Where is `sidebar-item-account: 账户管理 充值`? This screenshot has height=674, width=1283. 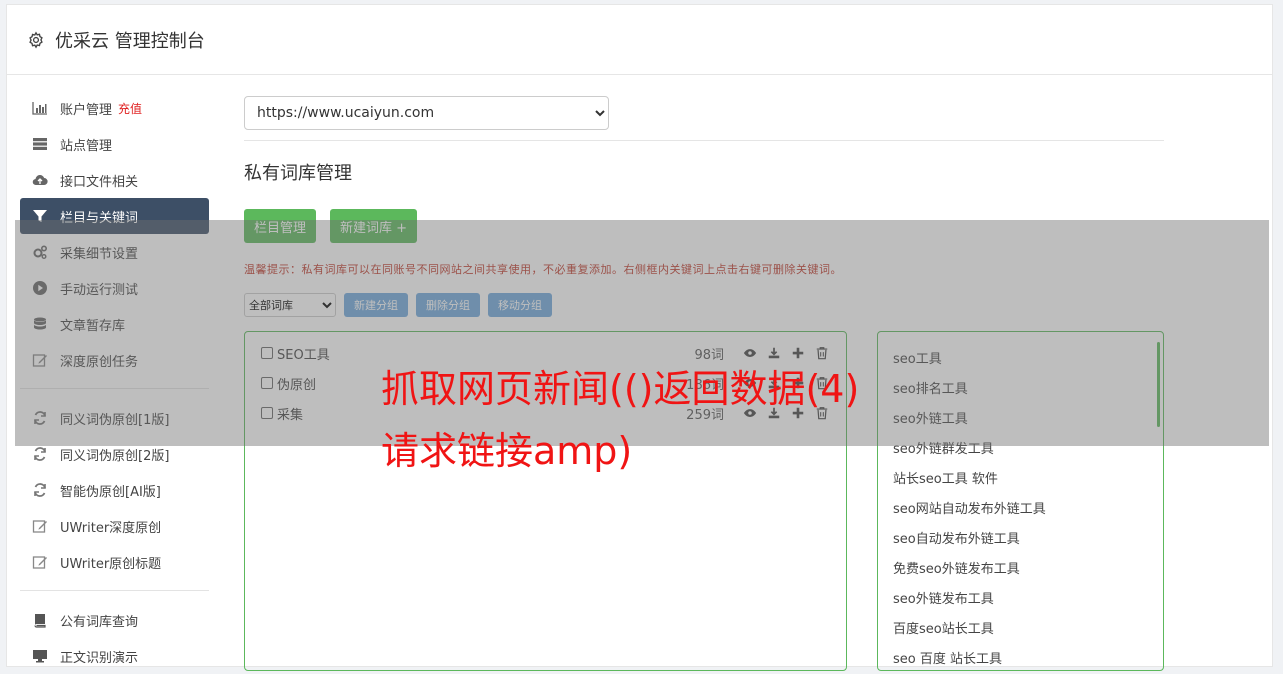 sidebar-item-account: 账户管理 充值 is located at coordinates (114, 108).